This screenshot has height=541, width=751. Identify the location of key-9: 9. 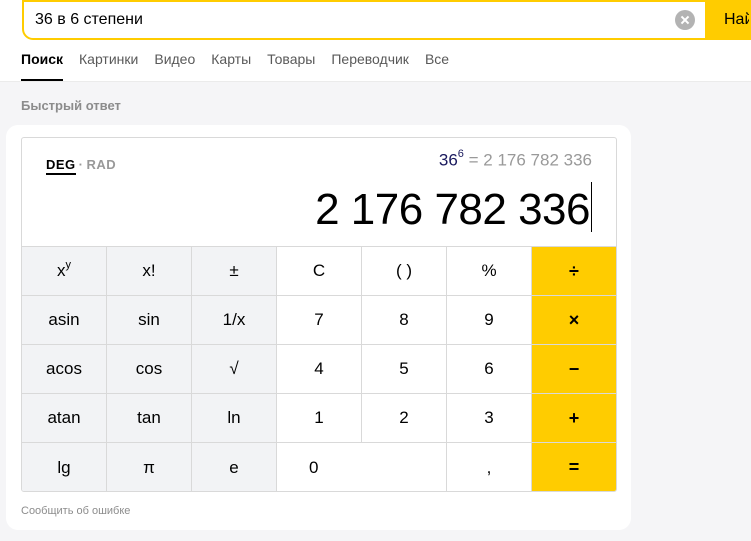
(489, 320).